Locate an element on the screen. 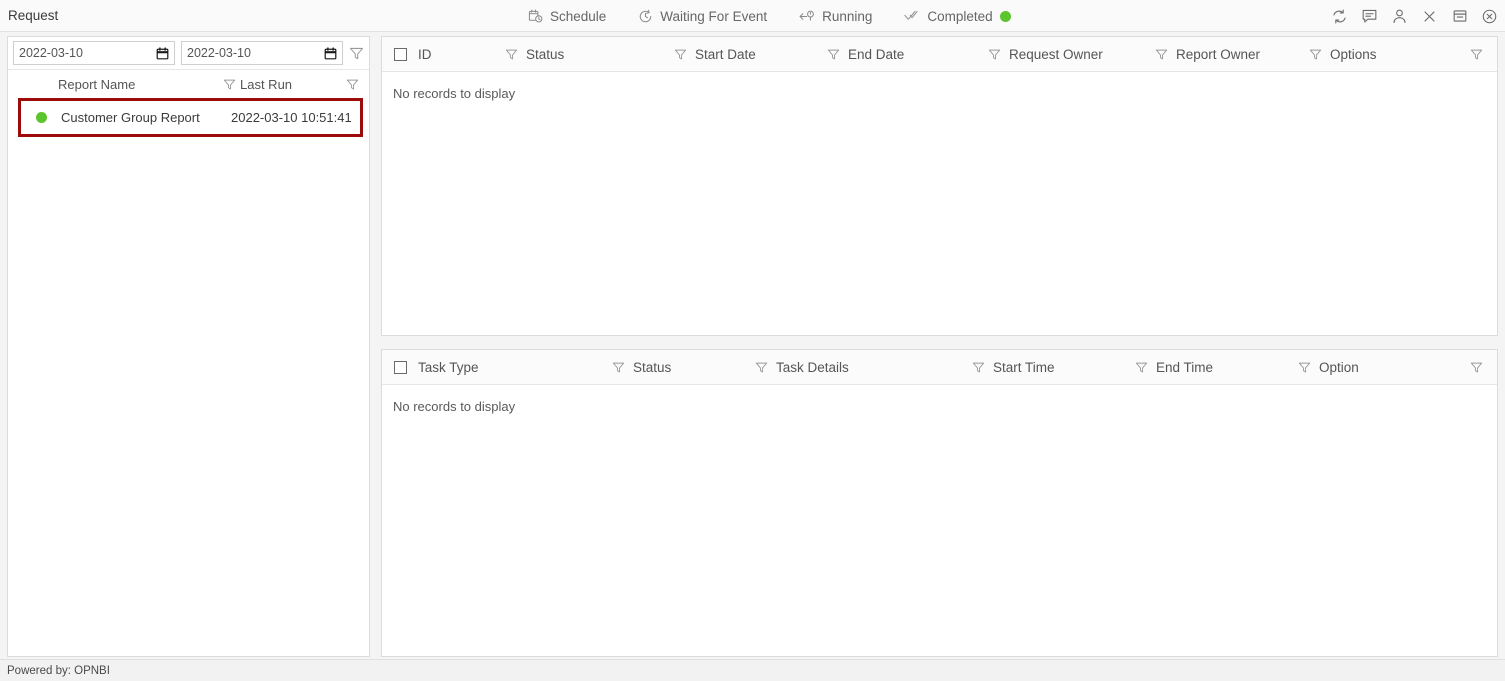  column-header-option: Option is located at coordinates (1339, 367).